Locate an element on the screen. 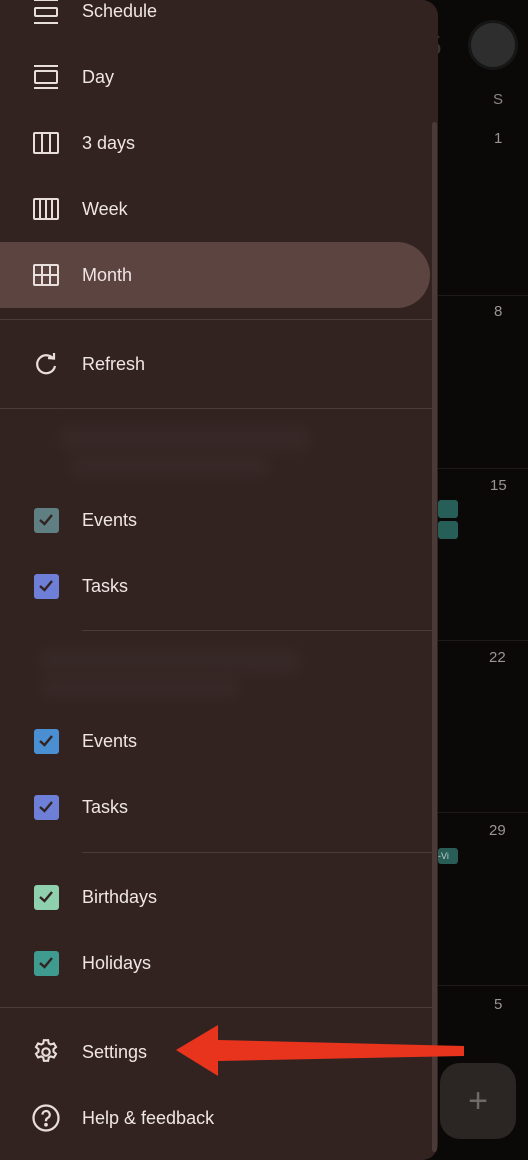  calendar-label: Holidays is located at coordinates (117, 962).